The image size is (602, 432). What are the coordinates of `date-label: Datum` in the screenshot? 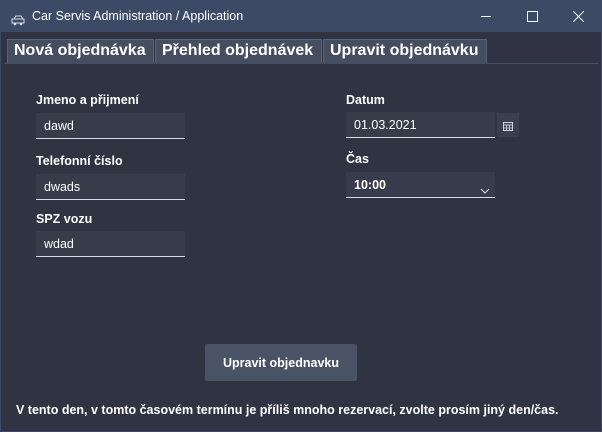 It's located at (365, 100).